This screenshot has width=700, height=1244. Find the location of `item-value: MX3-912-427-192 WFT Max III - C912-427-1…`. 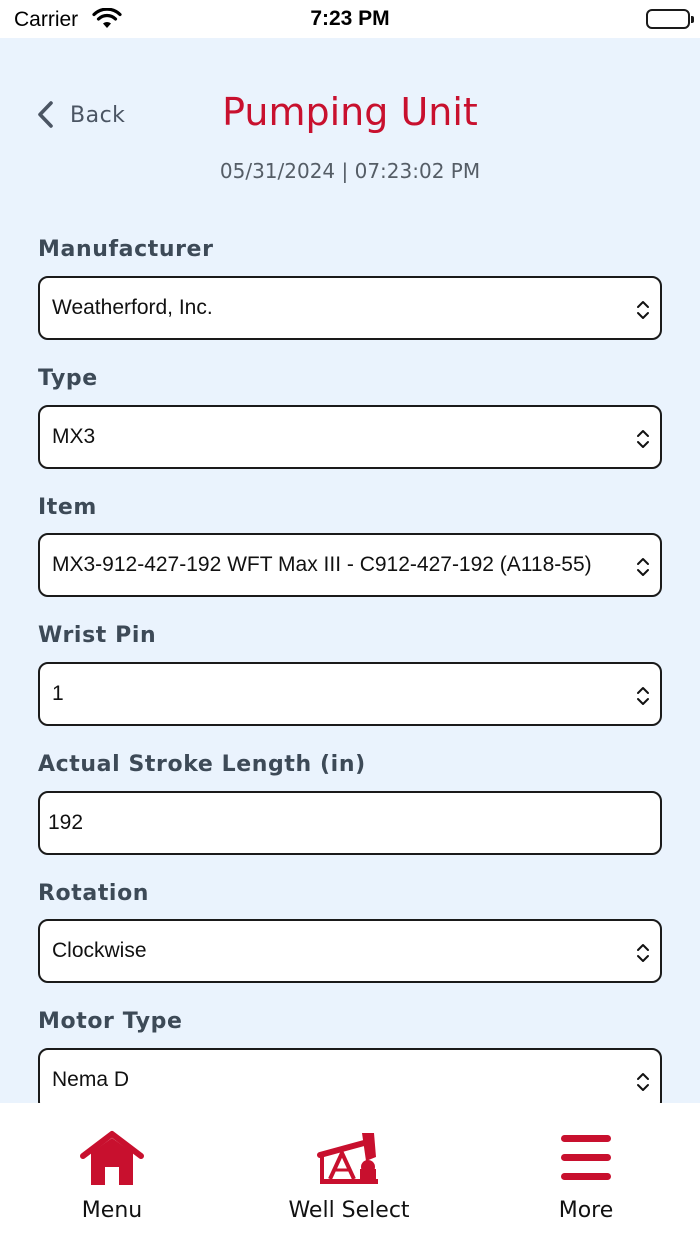

item-value: MX3-912-427-192 WFT Max III - C912-427-1… is located at coordinates (322, 564).